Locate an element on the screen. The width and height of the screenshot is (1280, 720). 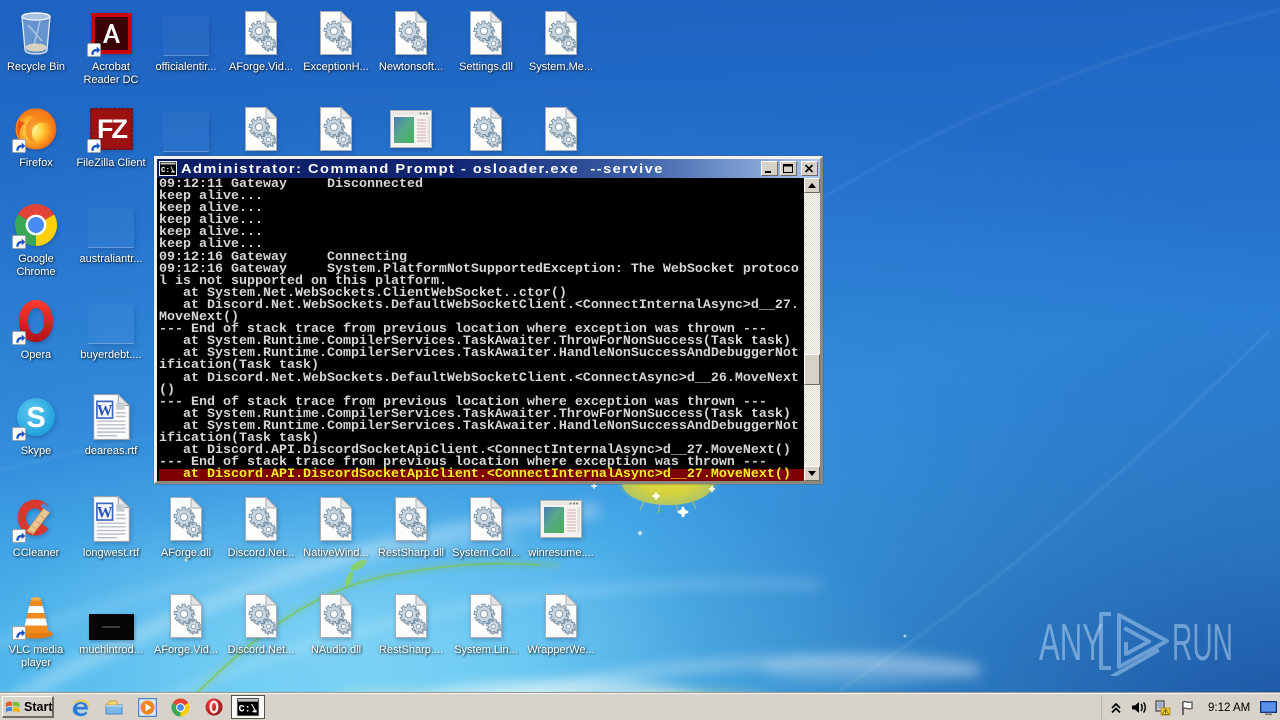
svg-text: FZ is located at coordinates (112, 129).